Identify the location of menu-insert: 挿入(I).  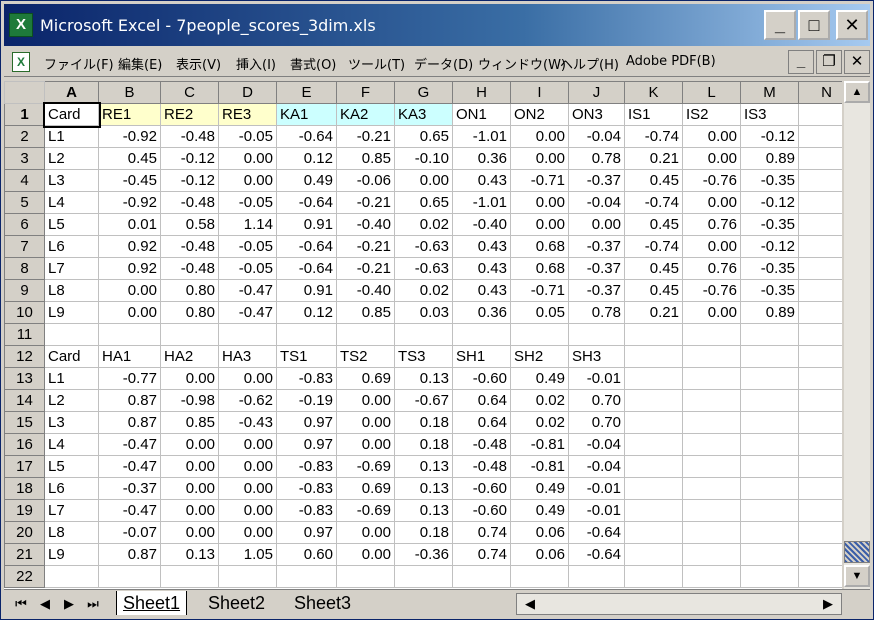
(256, 63).